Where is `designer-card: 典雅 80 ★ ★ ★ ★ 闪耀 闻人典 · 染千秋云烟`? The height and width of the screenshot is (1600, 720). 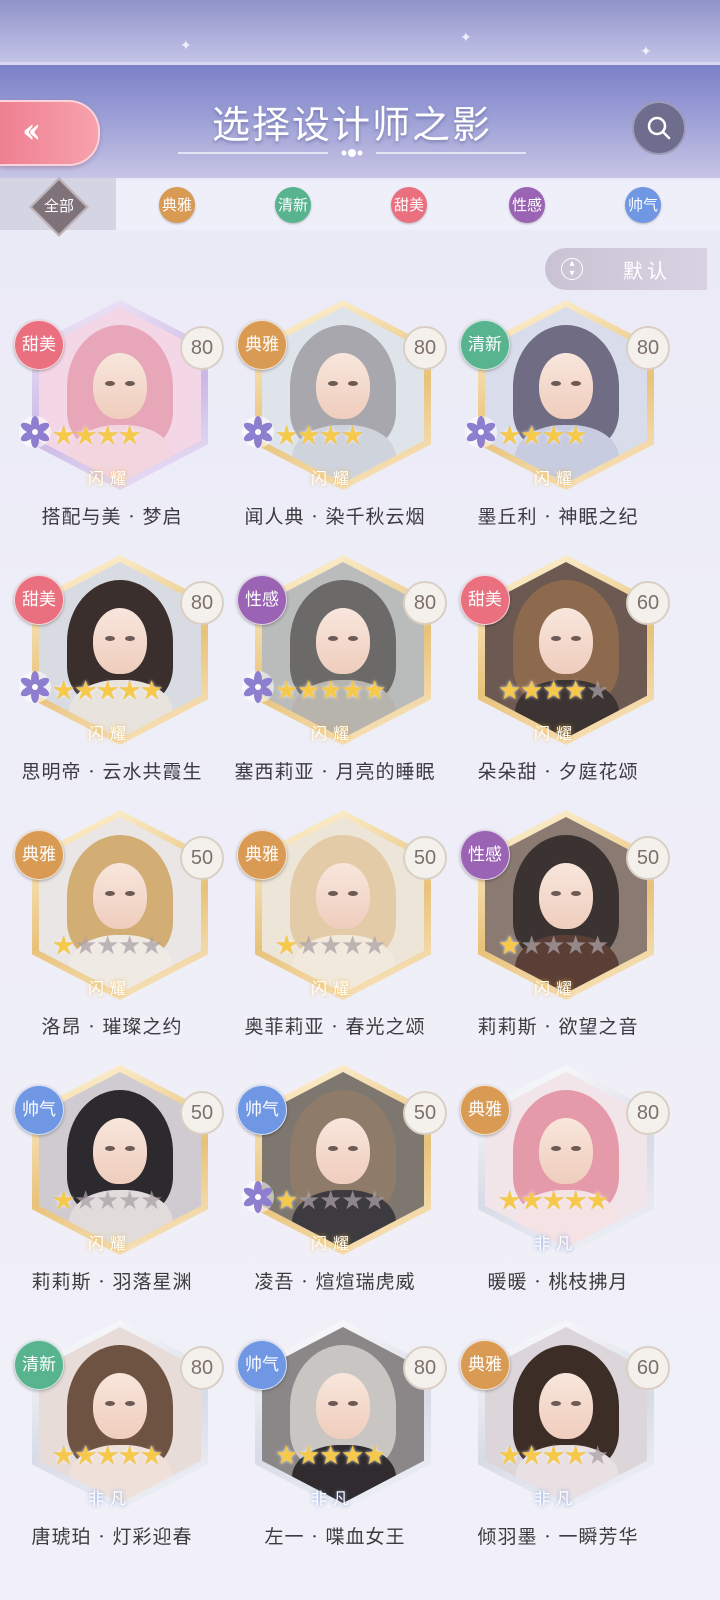
designer-card: 典雅 80 ★ ★ ★ ★ 闪耀 闻人典 · 染千秋云烟 is located at coordinates (335, 425).